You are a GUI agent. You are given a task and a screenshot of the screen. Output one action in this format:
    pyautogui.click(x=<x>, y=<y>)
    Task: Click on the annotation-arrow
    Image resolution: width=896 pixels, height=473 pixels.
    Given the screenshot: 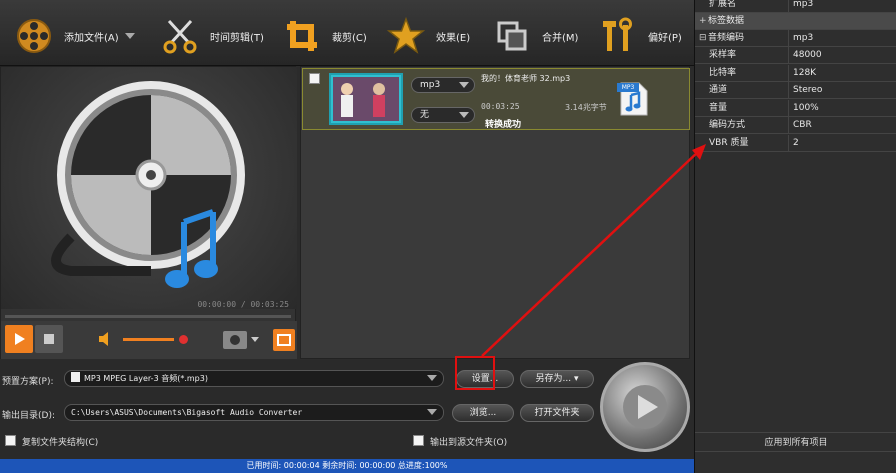 What is the action you would take?
    pyautogui.click(x=593, y=250)
    